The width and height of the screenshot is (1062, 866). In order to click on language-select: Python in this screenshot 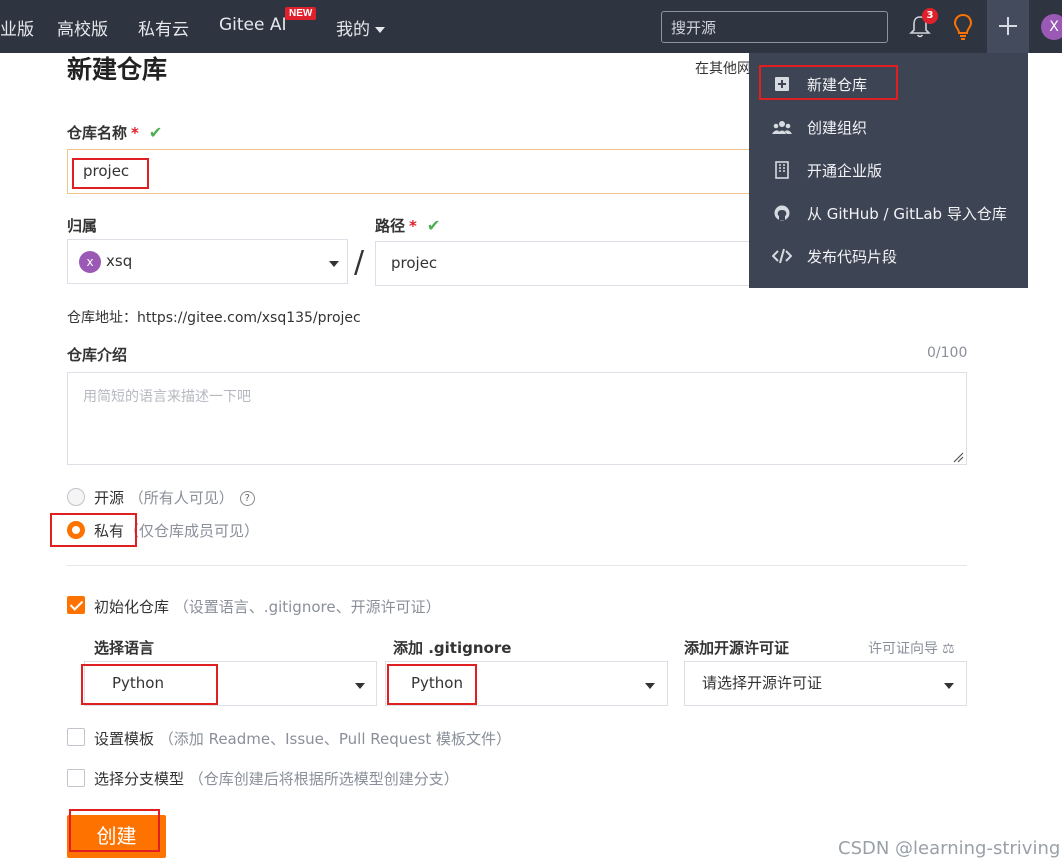, I will do `click(230, 683)`.